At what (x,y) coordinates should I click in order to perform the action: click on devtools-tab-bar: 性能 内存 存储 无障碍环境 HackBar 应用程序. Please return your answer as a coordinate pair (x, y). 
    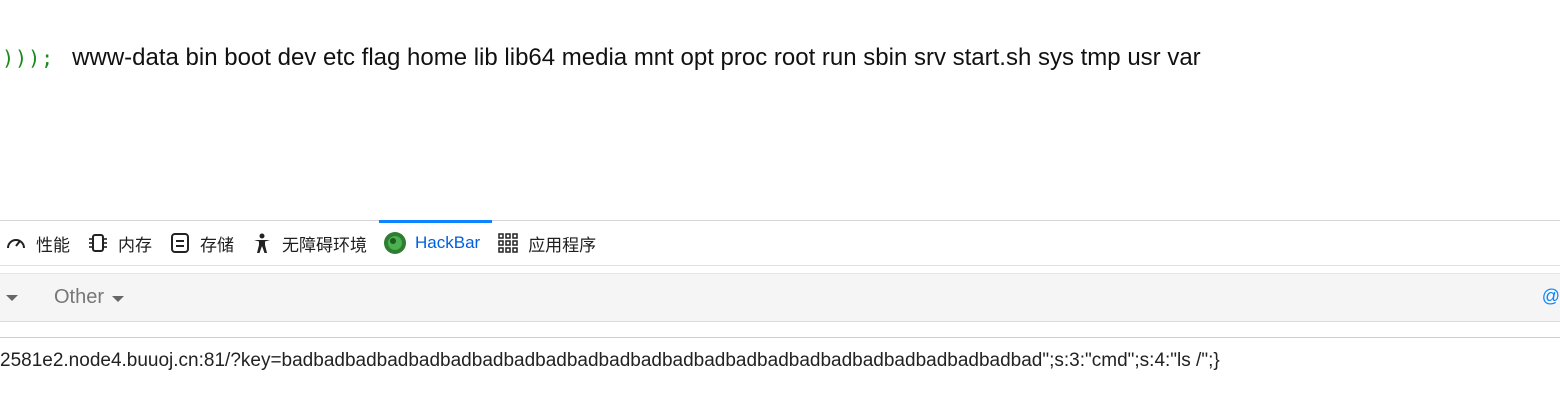
    Looking at the image, I should click on (780, 243).